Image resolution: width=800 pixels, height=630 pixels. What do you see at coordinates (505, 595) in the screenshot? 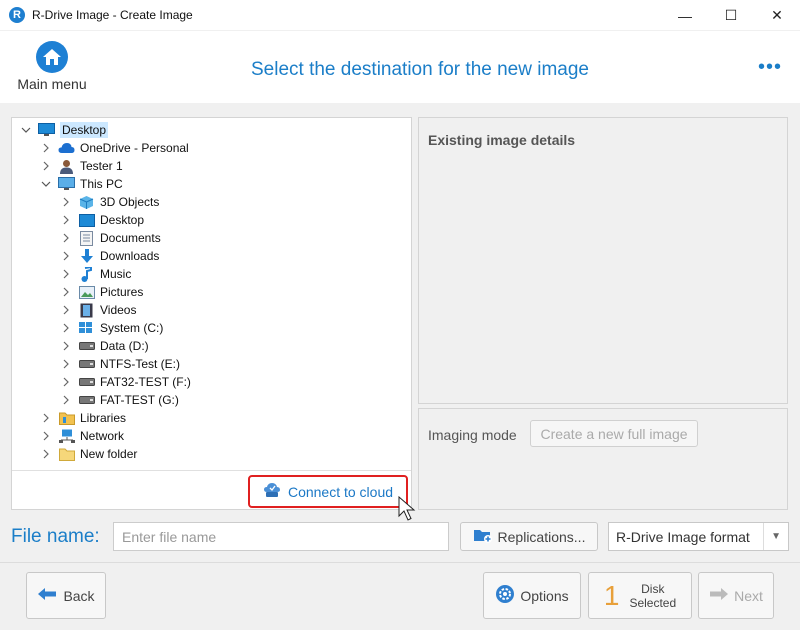
I see `gear-icon` at bounding box center [505, 595].